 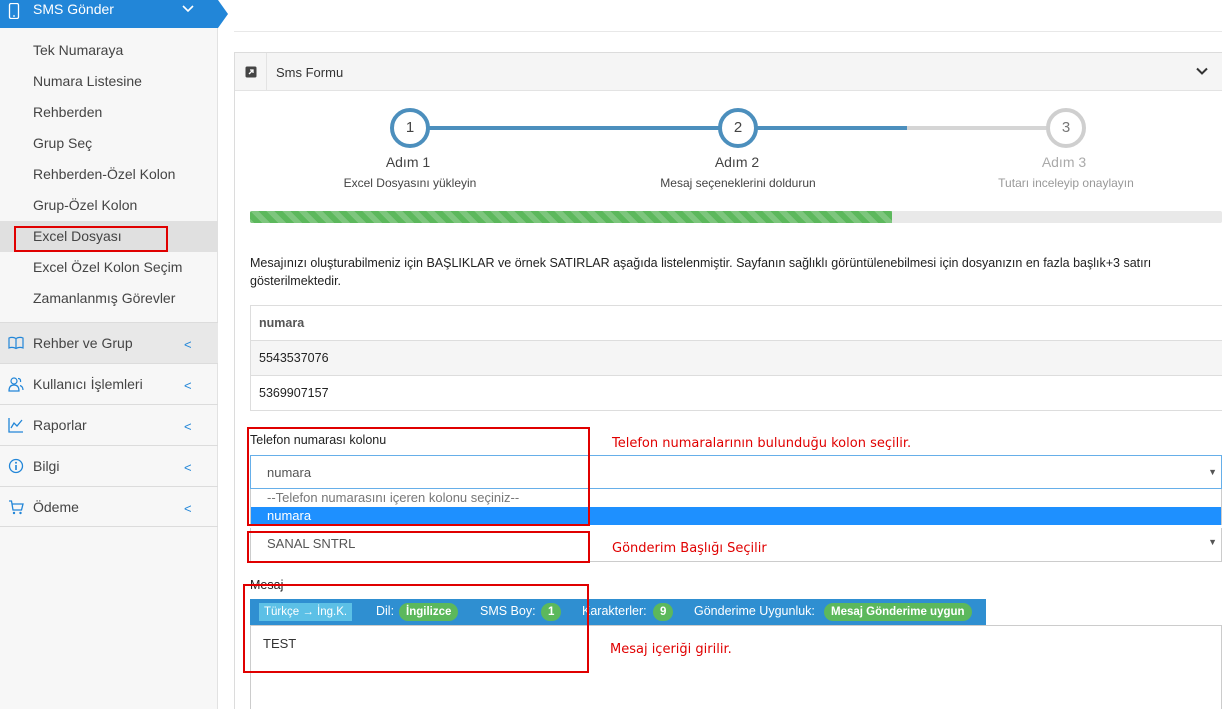 I want to click on step-connector-pending, so click(x=986, y=128).